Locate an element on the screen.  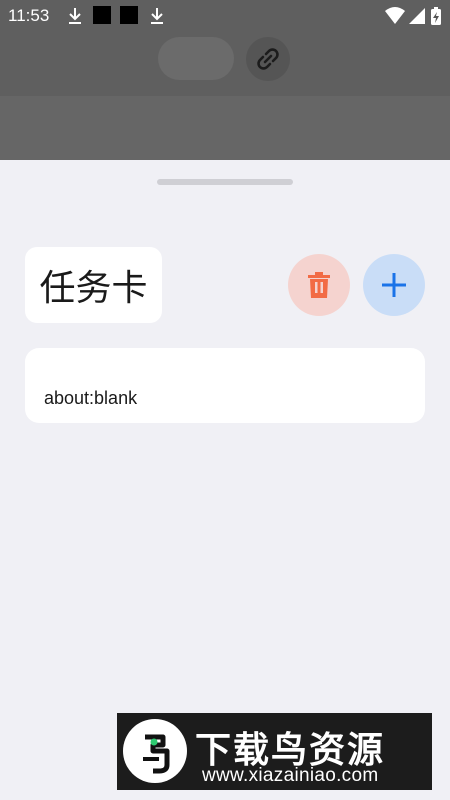
link-button is located at coordinates (268, 59).